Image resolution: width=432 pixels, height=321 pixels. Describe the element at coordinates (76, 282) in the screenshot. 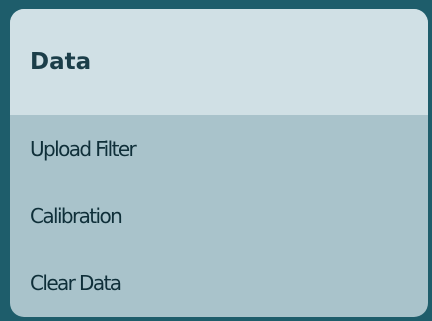

I see `menu-item-label: Clear Data` at that location.